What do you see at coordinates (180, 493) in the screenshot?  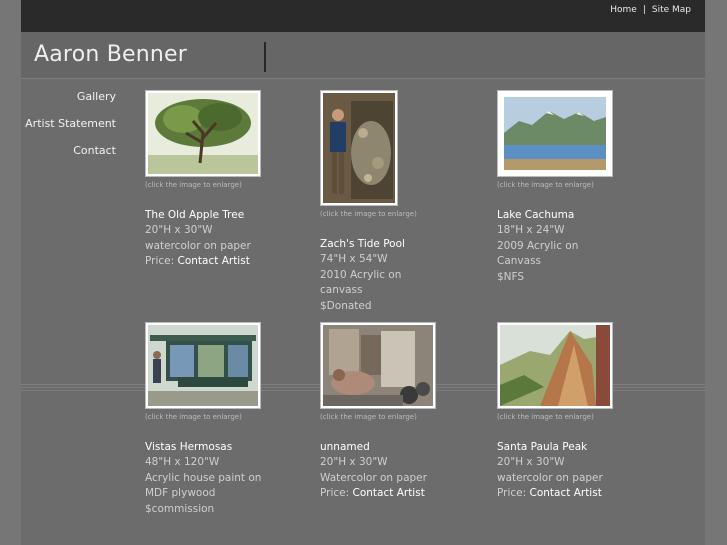 I see `artwork-medium: MDF plywood` at bounding box center [180, 493].